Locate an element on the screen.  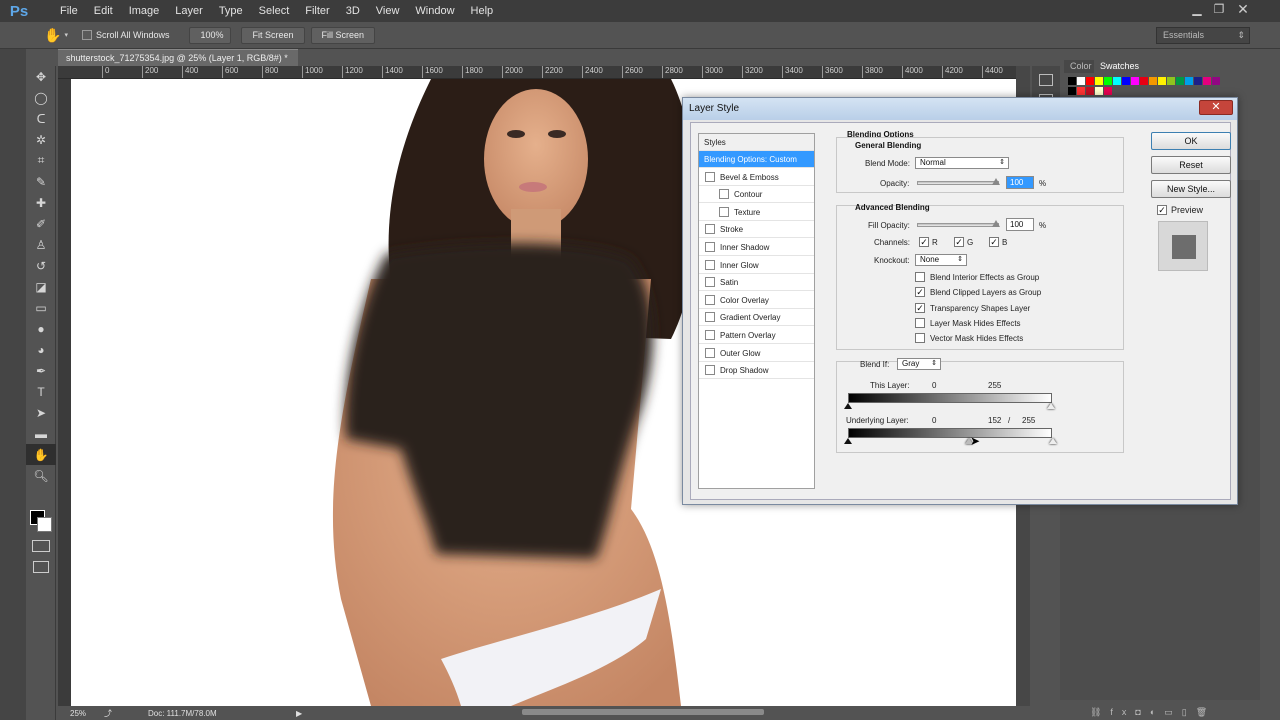
hand-tool-icon: ✋ is located at coordinates (52, 35).